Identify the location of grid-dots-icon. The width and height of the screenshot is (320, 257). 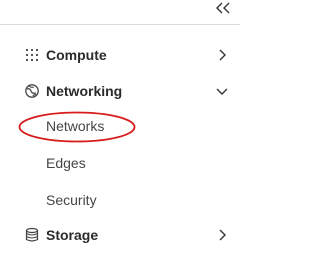
(32, 55).